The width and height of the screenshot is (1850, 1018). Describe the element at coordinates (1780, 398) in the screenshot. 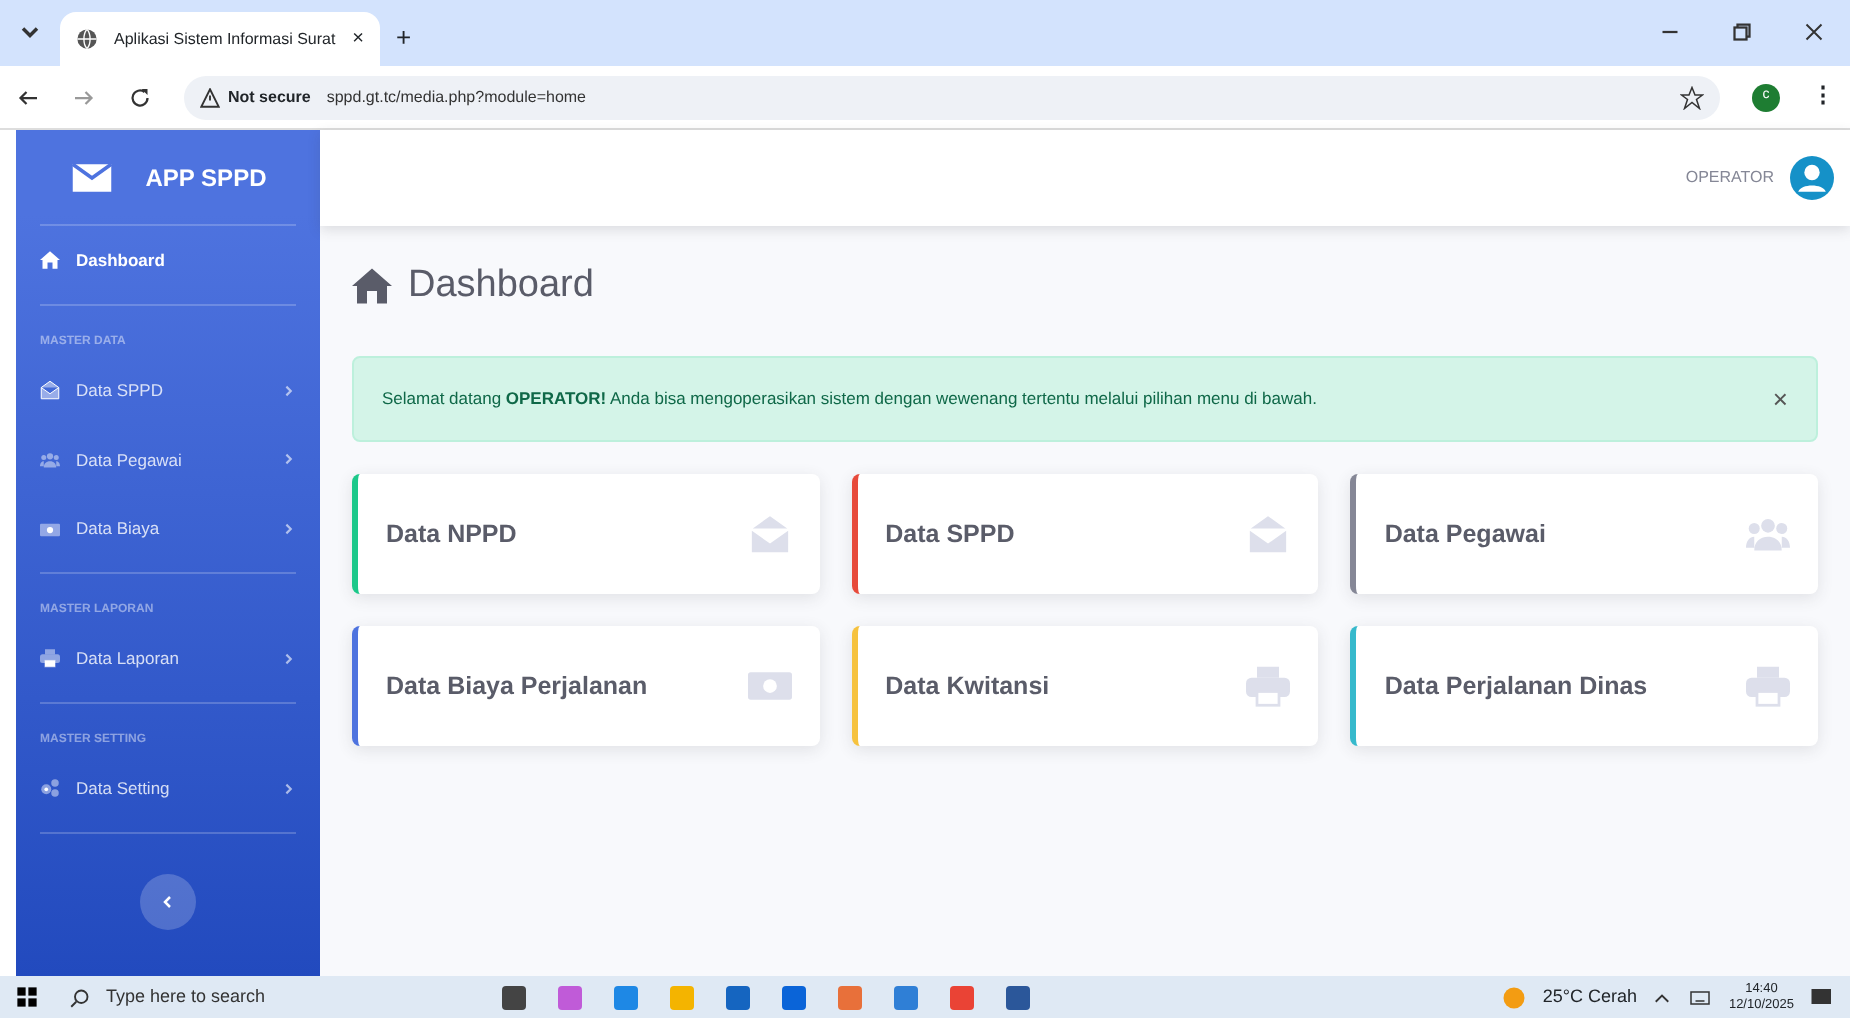

I see `close-button: ×` at that location.